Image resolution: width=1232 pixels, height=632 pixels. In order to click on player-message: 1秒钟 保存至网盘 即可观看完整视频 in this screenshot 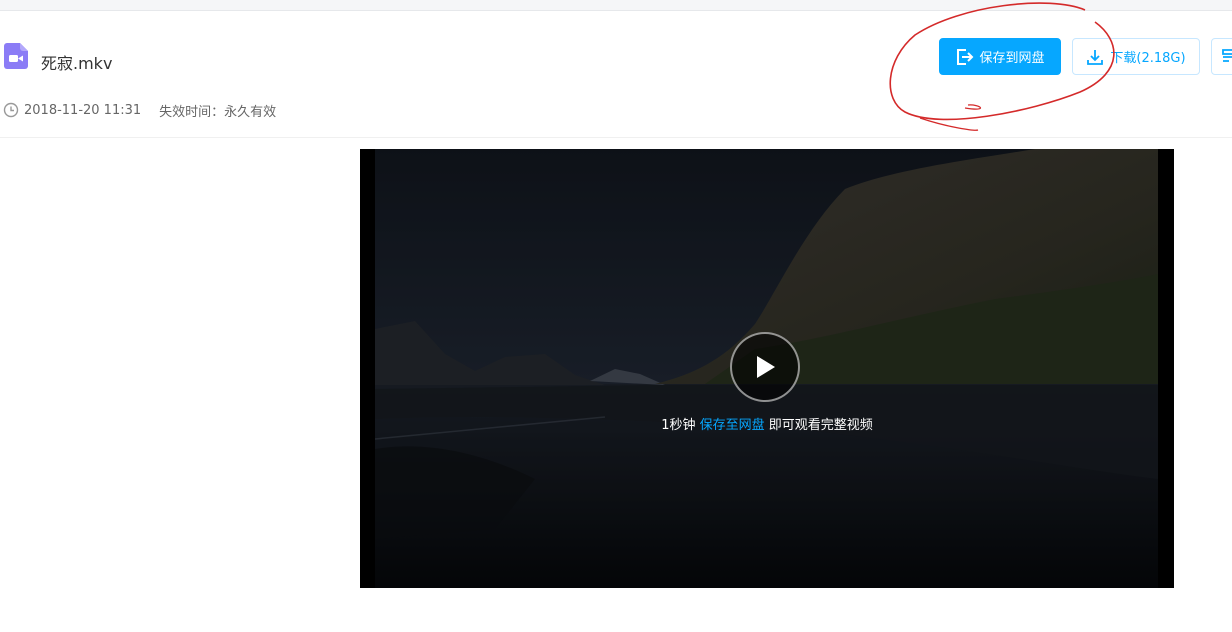, I will do `click(767, 423)`.